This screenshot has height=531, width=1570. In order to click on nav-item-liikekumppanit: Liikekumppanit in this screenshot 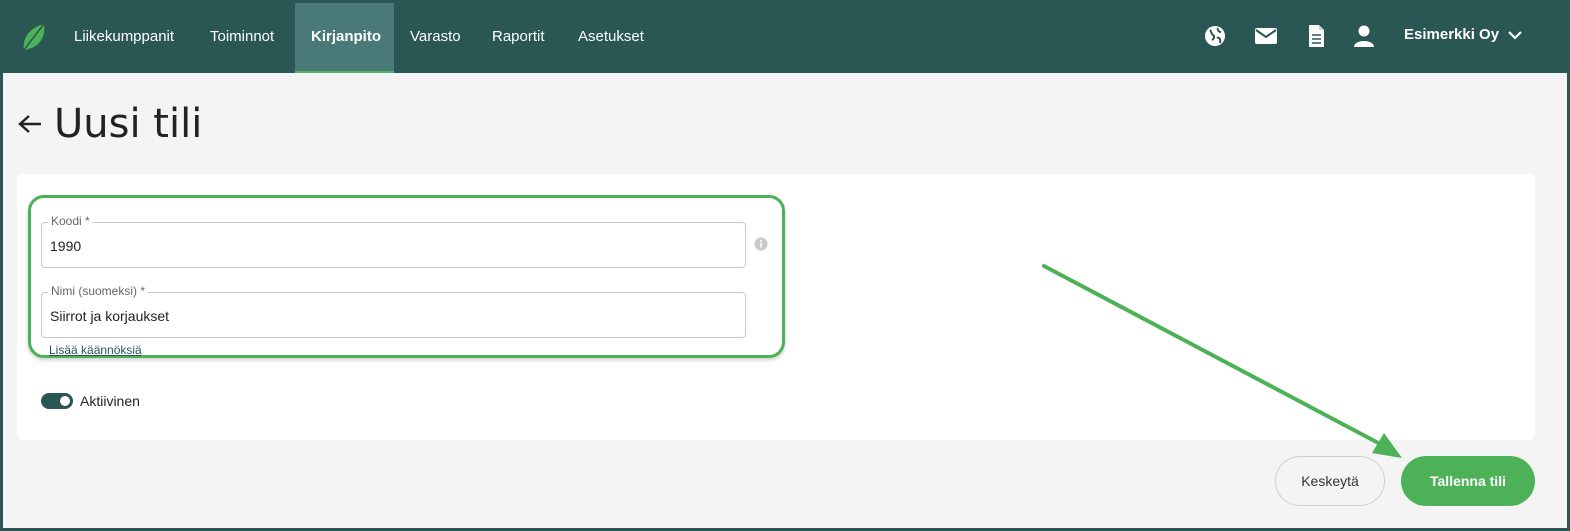, I will do `click(124, 38)`.